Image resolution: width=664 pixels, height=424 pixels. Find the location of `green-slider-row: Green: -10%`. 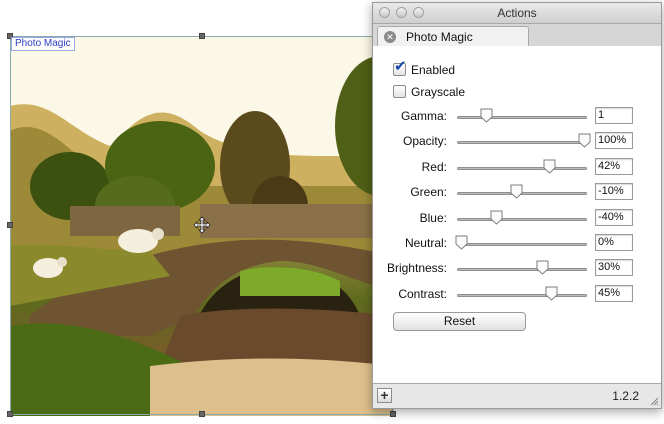

green-slider-row: Green: -10% is located at coordinates (518, 192).